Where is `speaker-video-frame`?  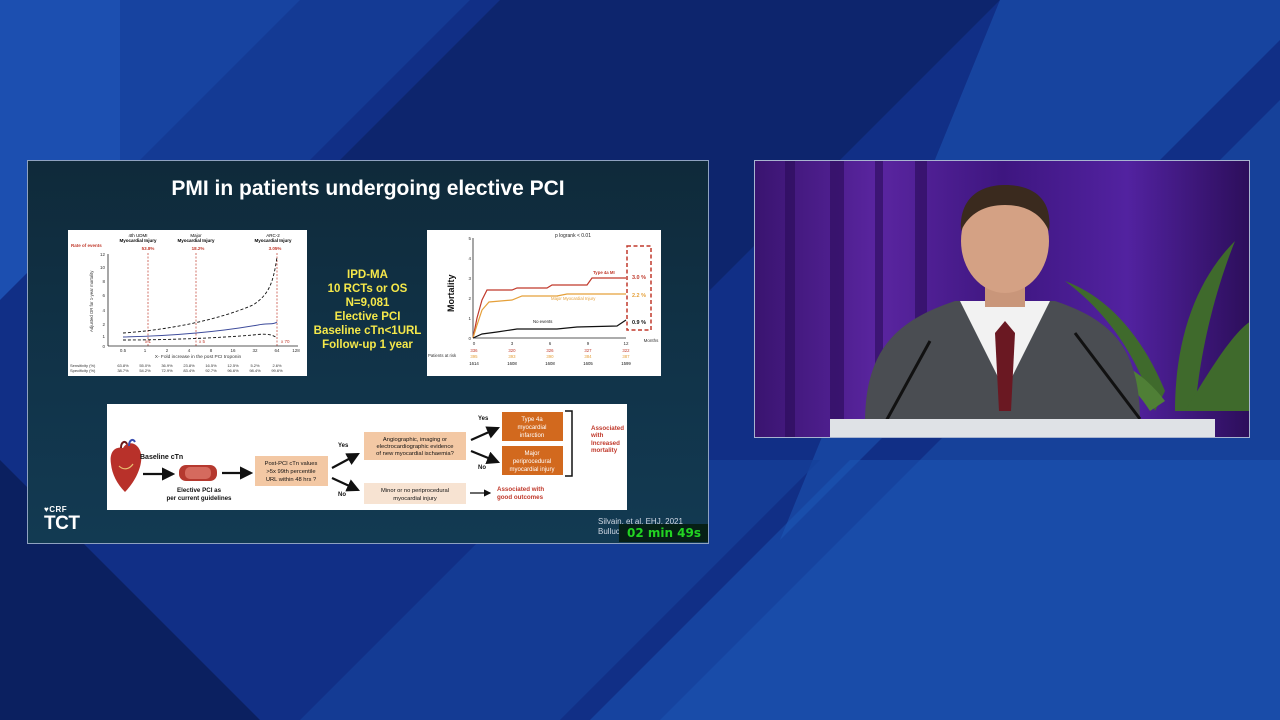
speaker-video-frame is located at coordinates (1002, 299).